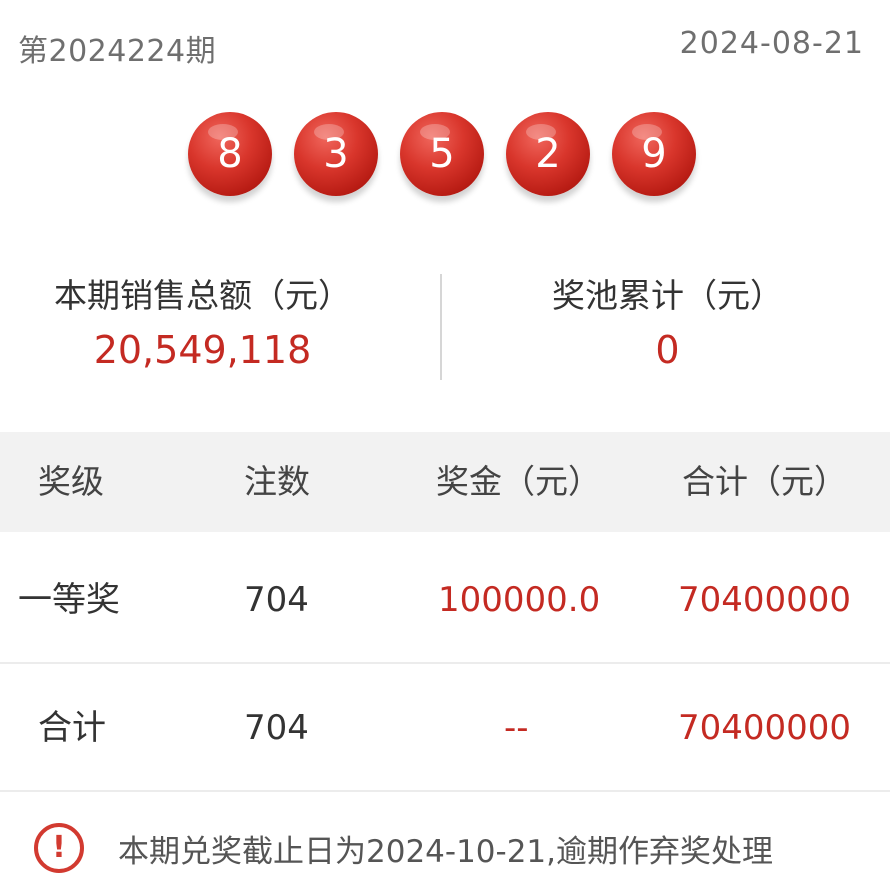  What do you see at coordinates (667, 295) in the screenshot?
I see `prize-pool-label: 奖池累计（元）` at bounding box center [667, 295].